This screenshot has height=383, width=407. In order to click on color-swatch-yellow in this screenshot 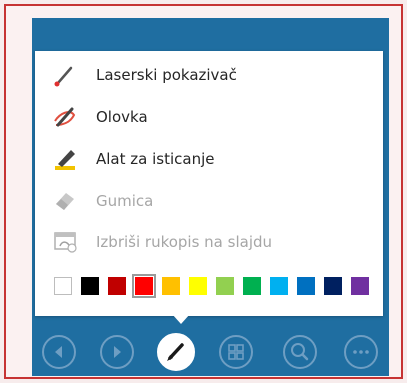, I will do `click(198, 286)`.